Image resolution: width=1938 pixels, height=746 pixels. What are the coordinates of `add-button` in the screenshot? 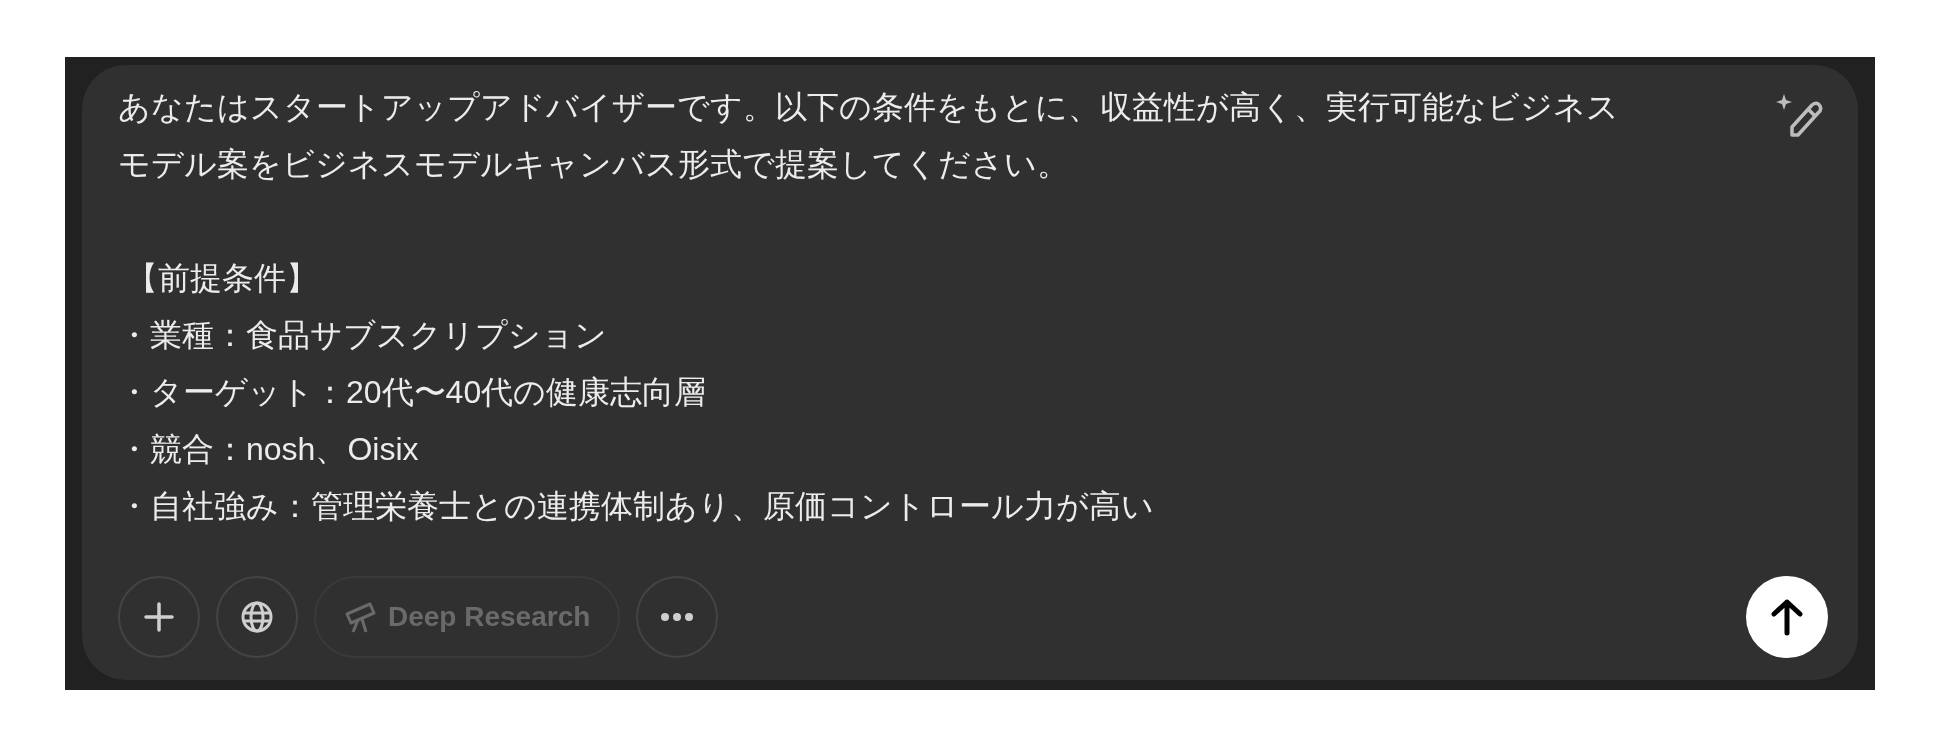 It's located at (159, 617).